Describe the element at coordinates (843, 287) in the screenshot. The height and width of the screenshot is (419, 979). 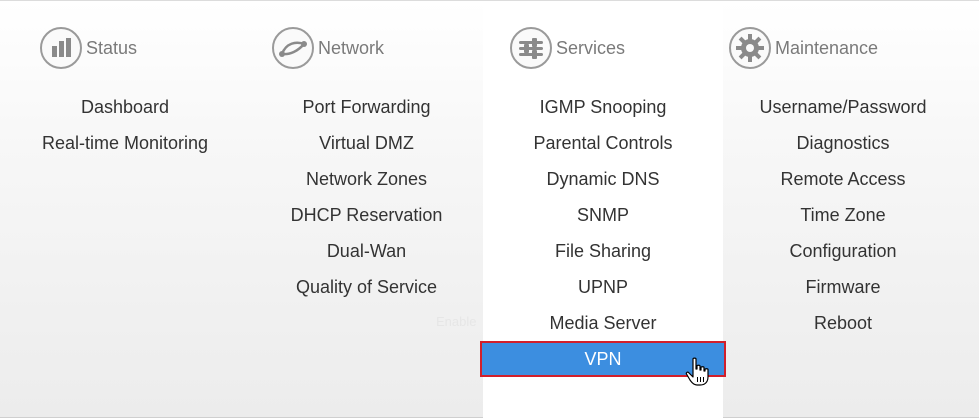
I see `menu-item-firmware: Firmware` at that location.